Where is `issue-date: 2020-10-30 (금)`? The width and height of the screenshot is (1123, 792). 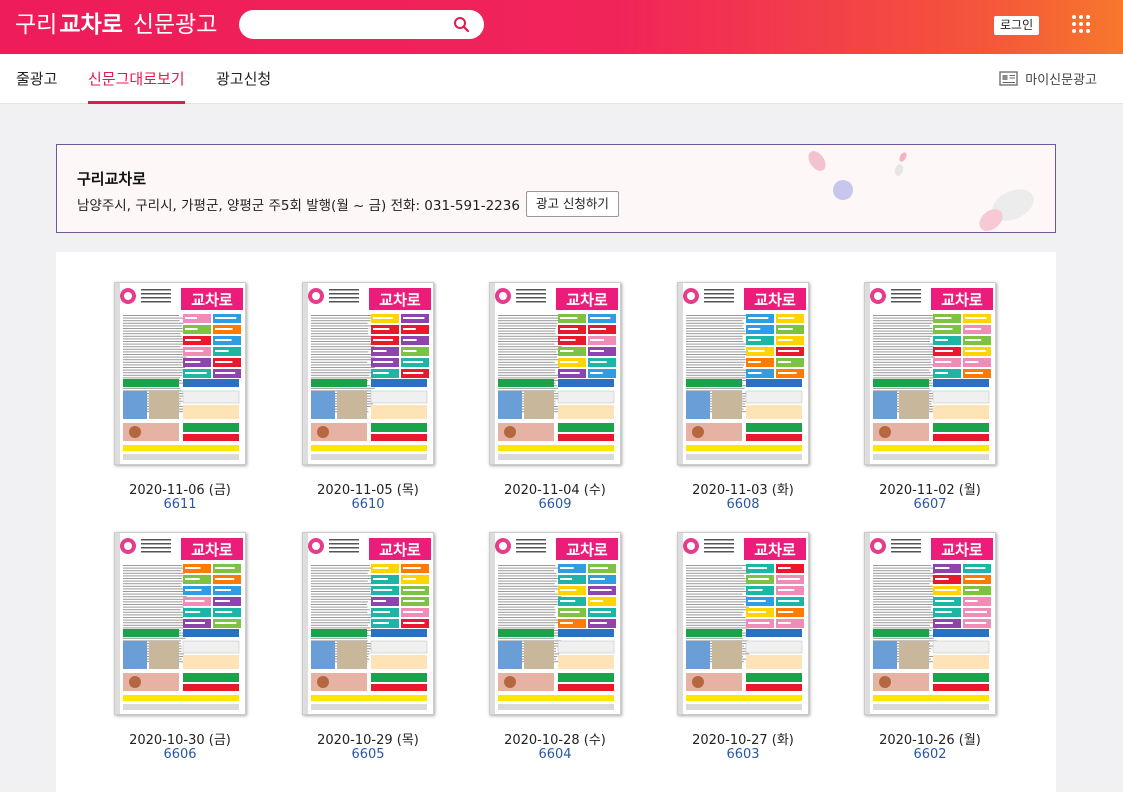
issue-date: 2020-10-30 (금) is located at coordinates (180, 740).